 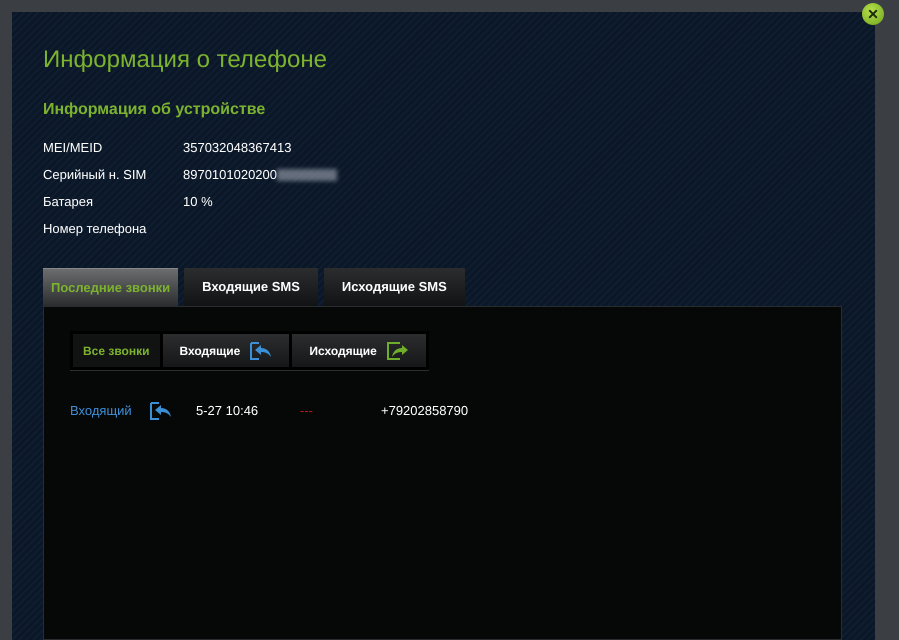 What do you see at coordinates (397, 351) in the screenshot?
I see `outgoing-call-icon` at bounding box center [397, 351].